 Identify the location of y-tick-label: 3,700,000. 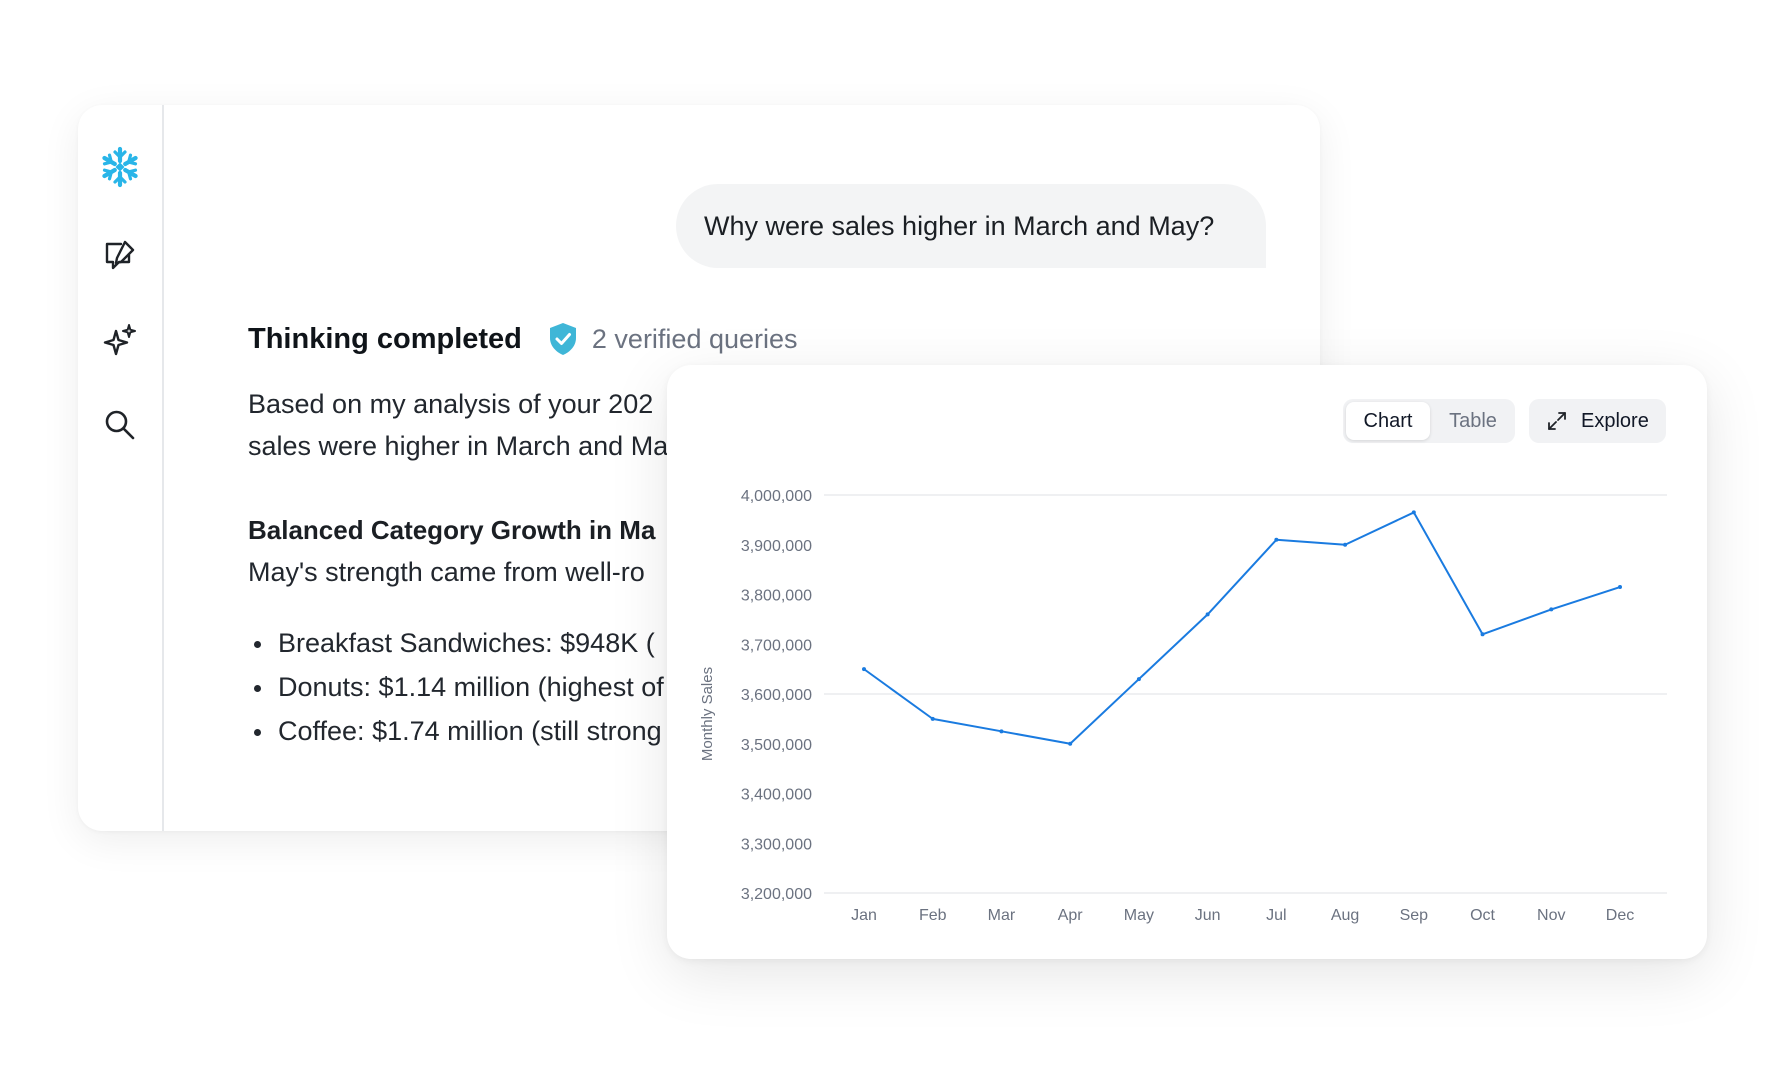
(776, 645).